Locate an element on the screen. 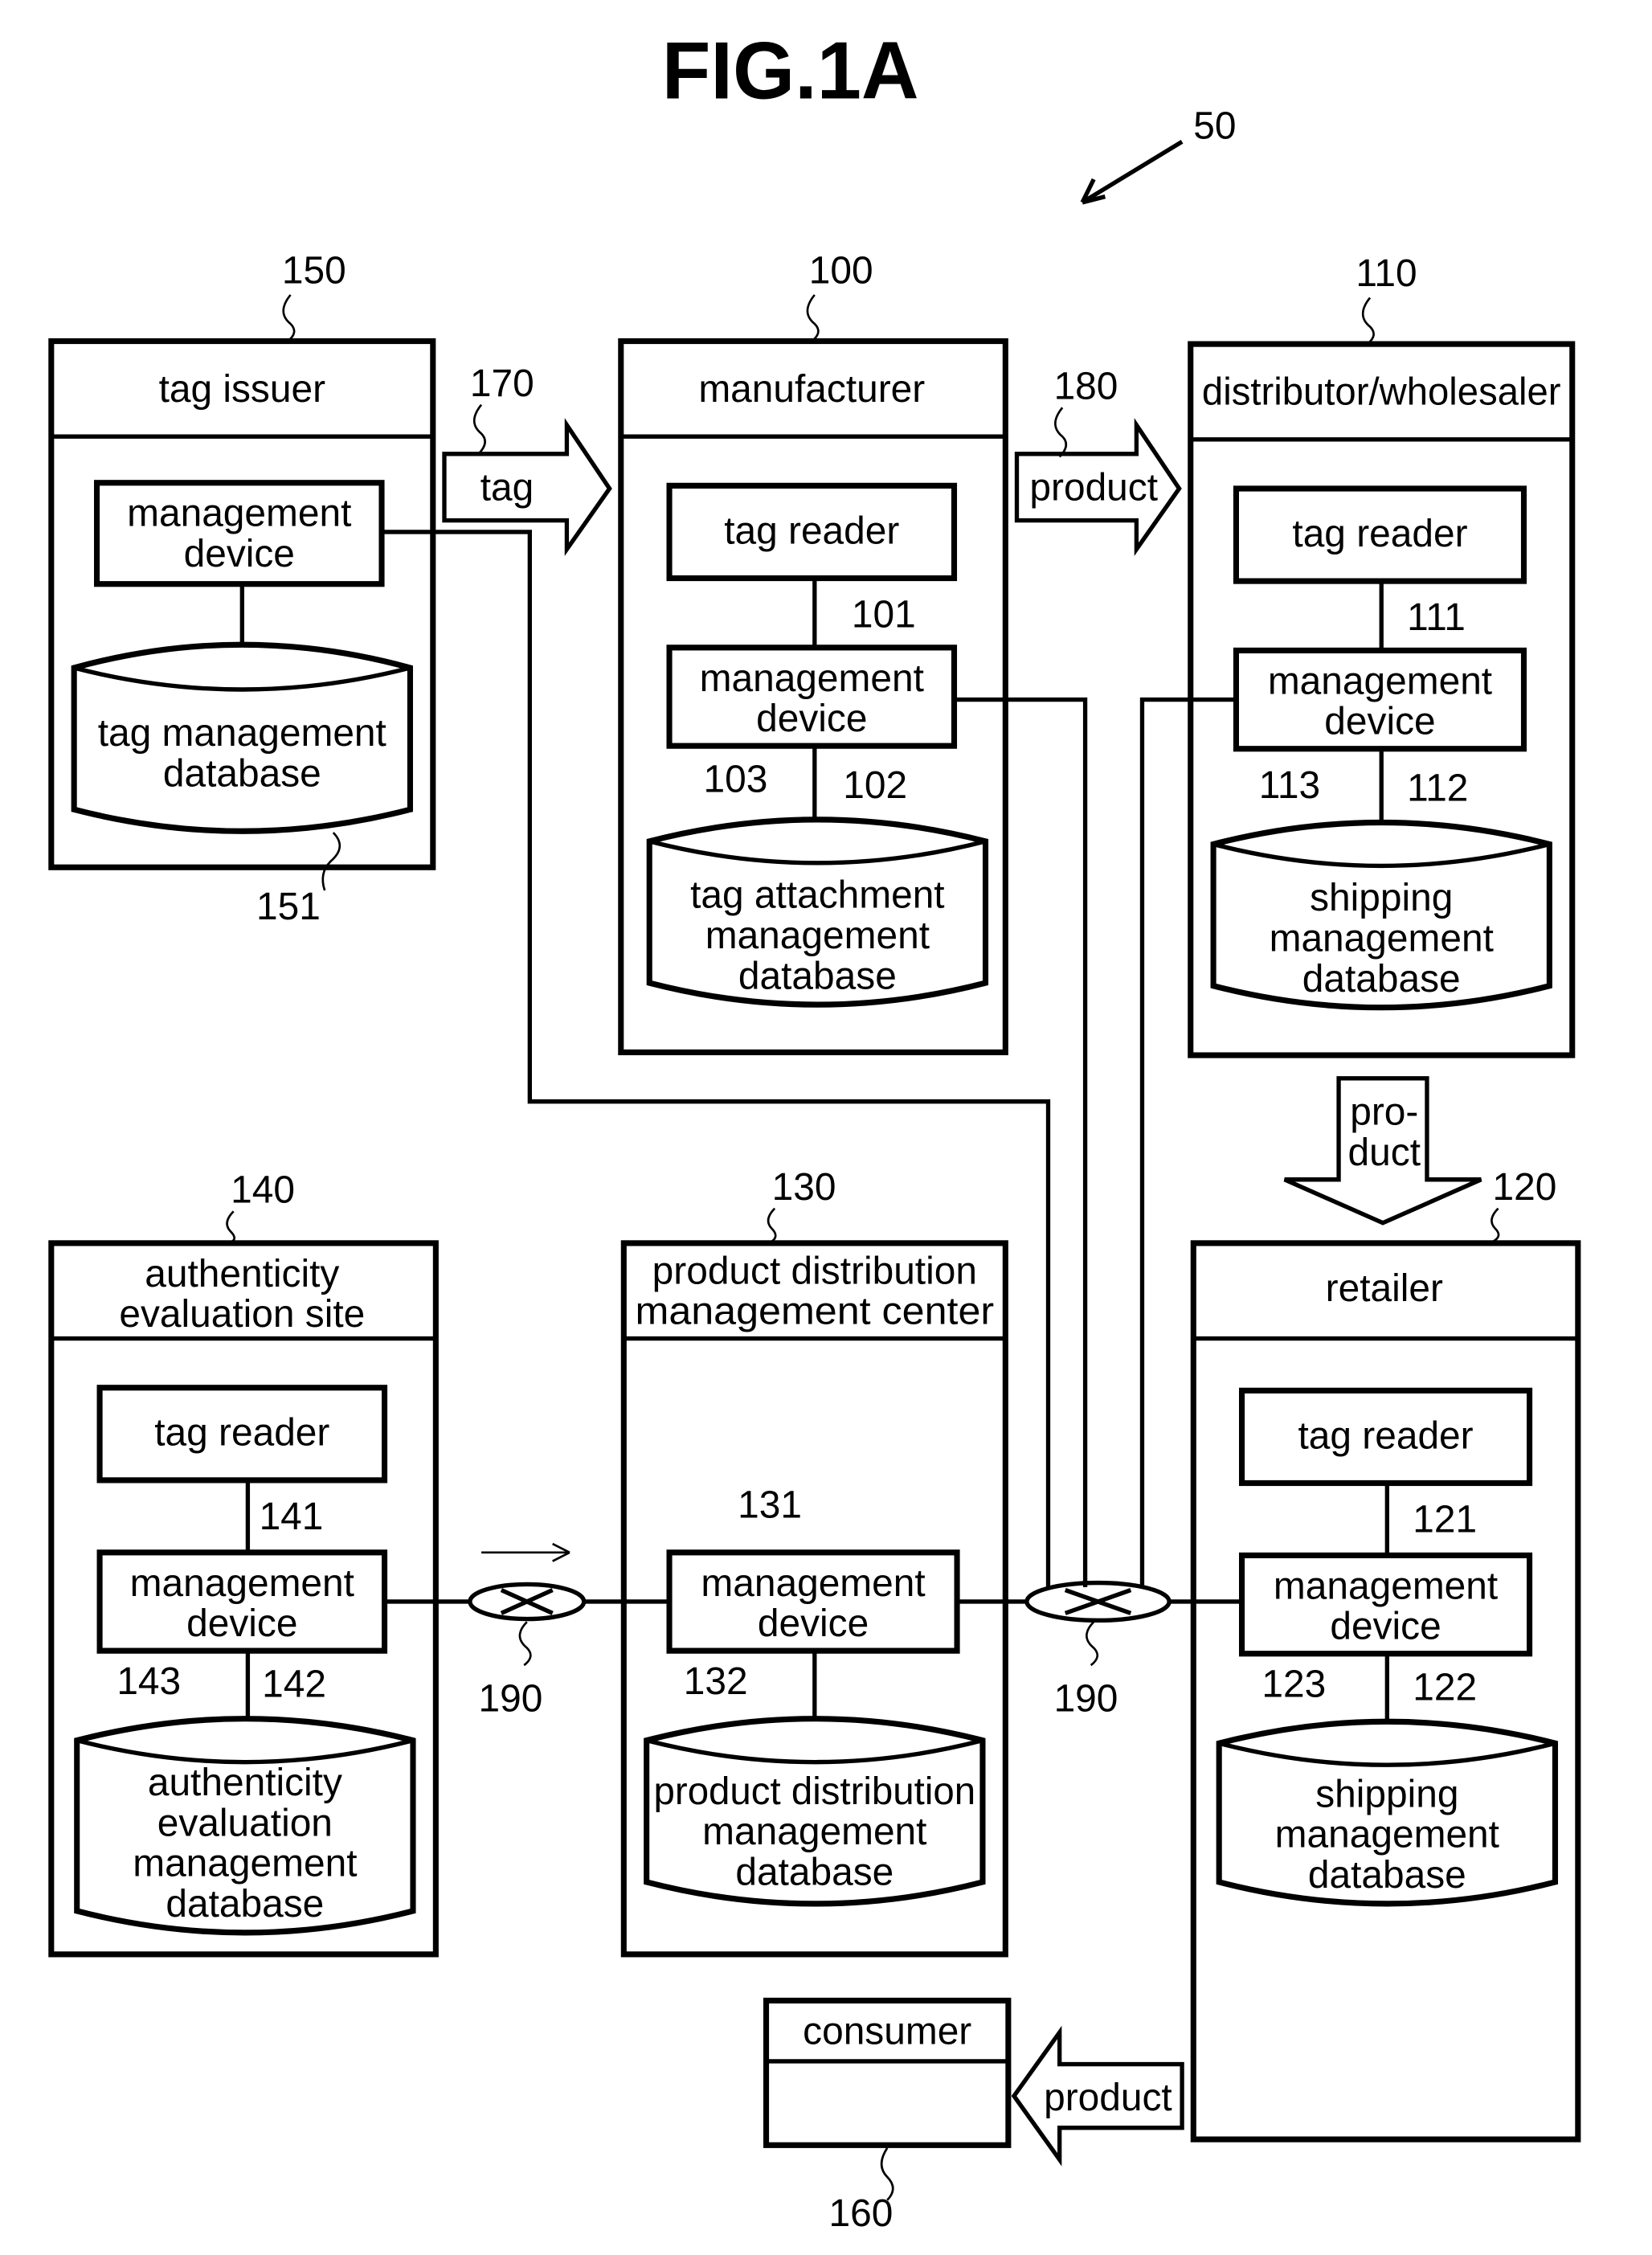 This screenshot has width=1652, height=2255. flow-label: tag is located at coordinates (507, 487).